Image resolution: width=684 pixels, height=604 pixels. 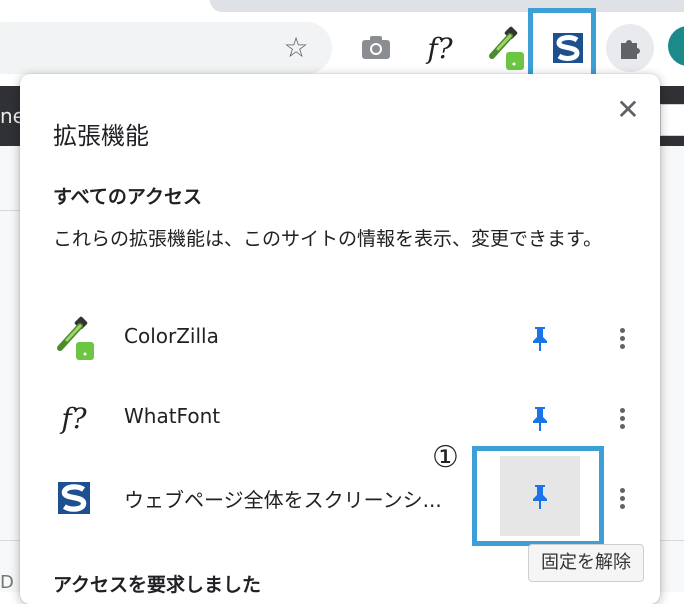 I want to click on extension-name: ColorZilla, so click(x=171, y=336).